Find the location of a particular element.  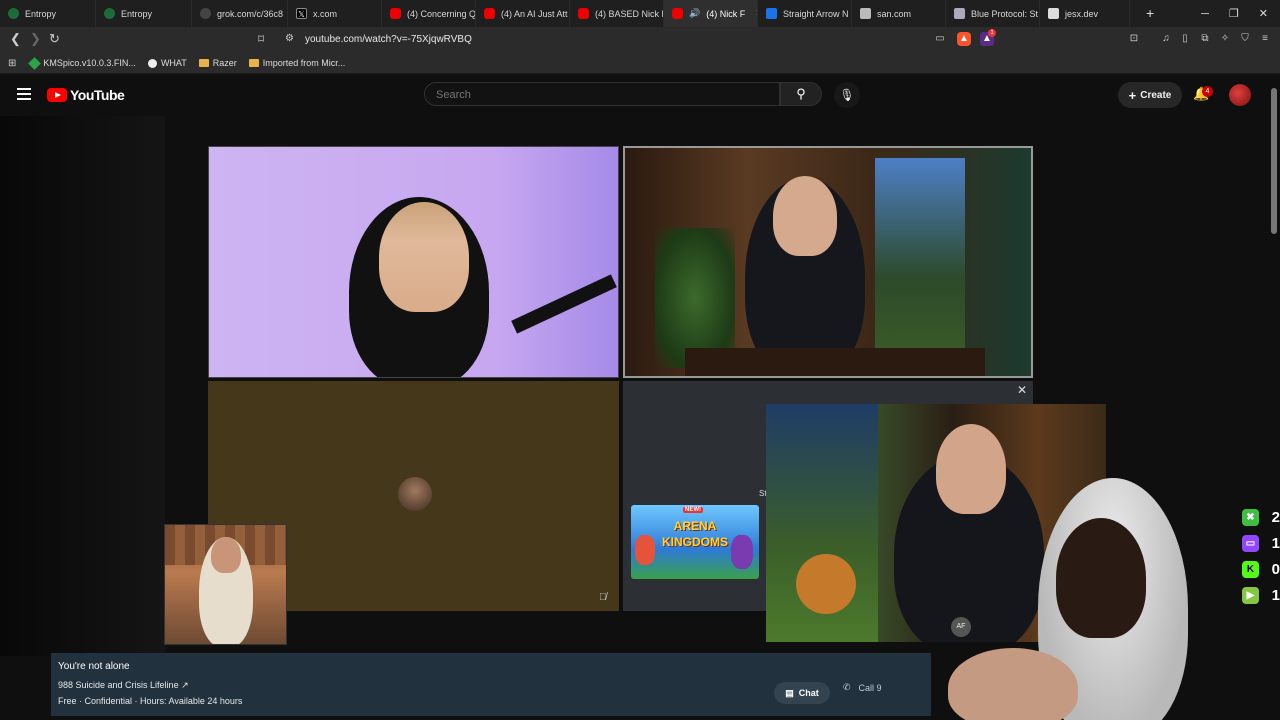

browser-tab: (4) BASED Nick F is located at coordinates (617, 13).